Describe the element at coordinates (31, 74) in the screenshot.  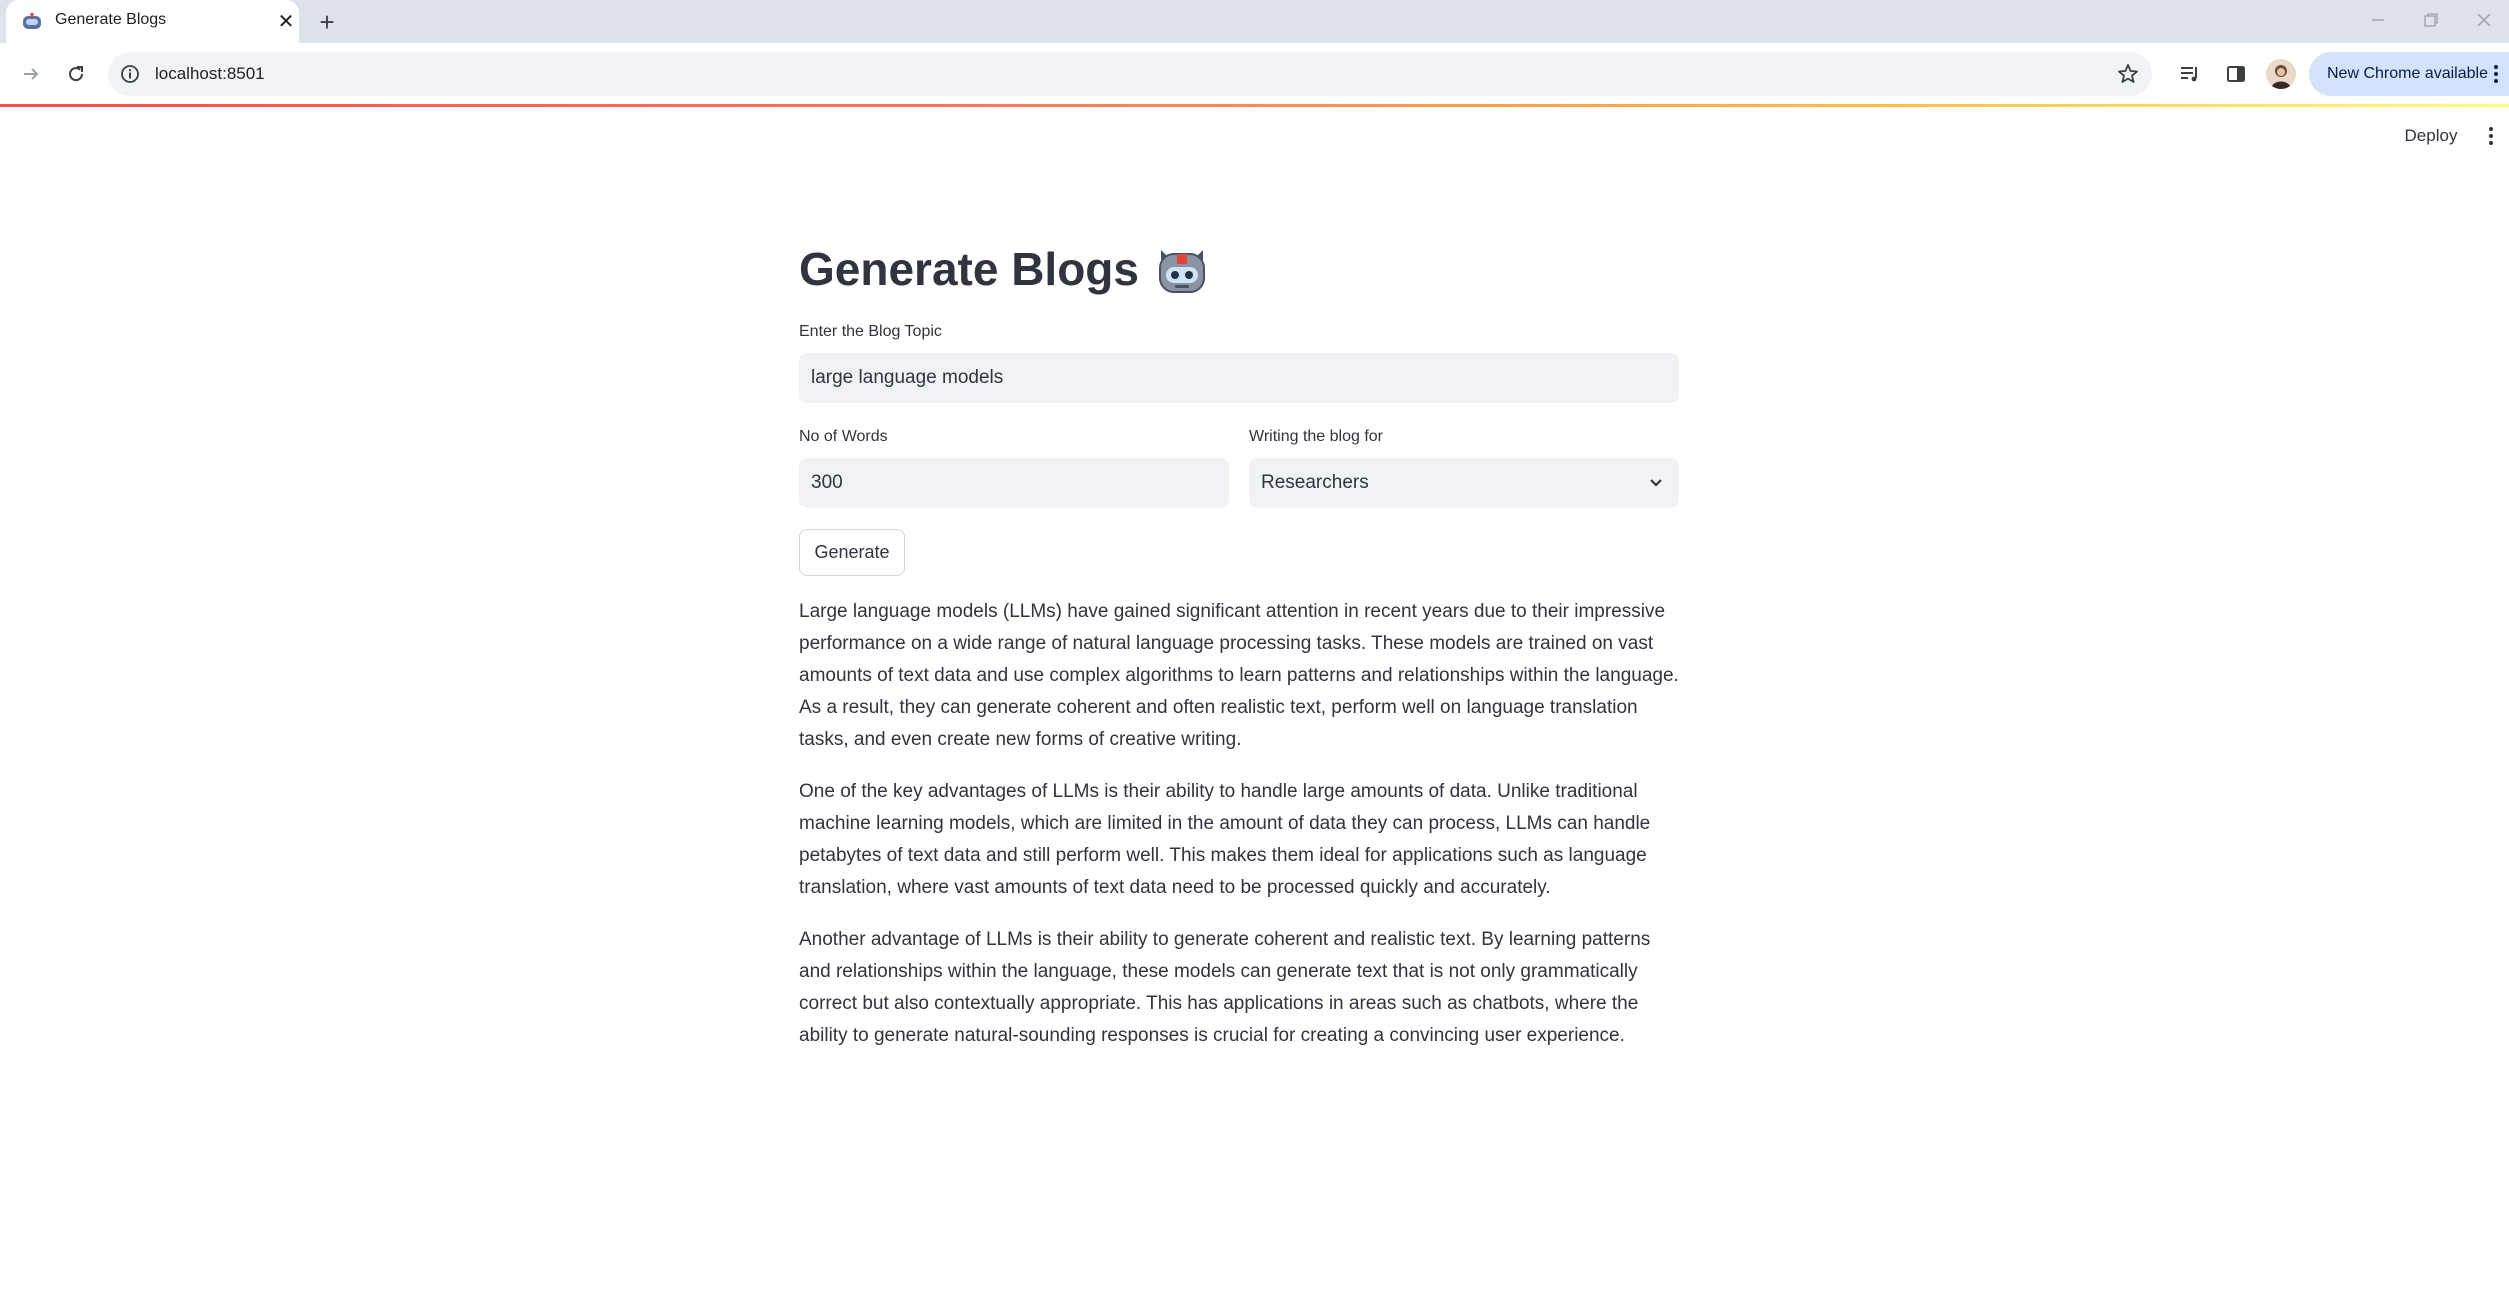
I see `forward-arrow-icon` at that location.